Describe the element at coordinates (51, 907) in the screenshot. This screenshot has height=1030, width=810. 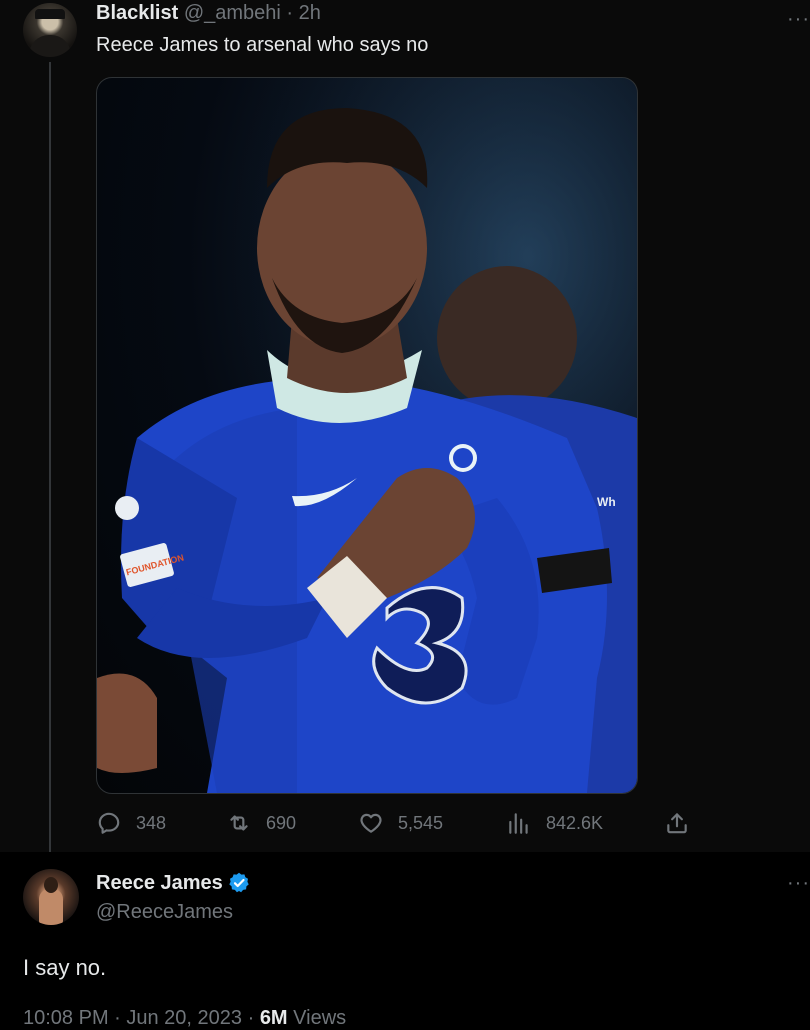
I see `avatar-torso` at that location.